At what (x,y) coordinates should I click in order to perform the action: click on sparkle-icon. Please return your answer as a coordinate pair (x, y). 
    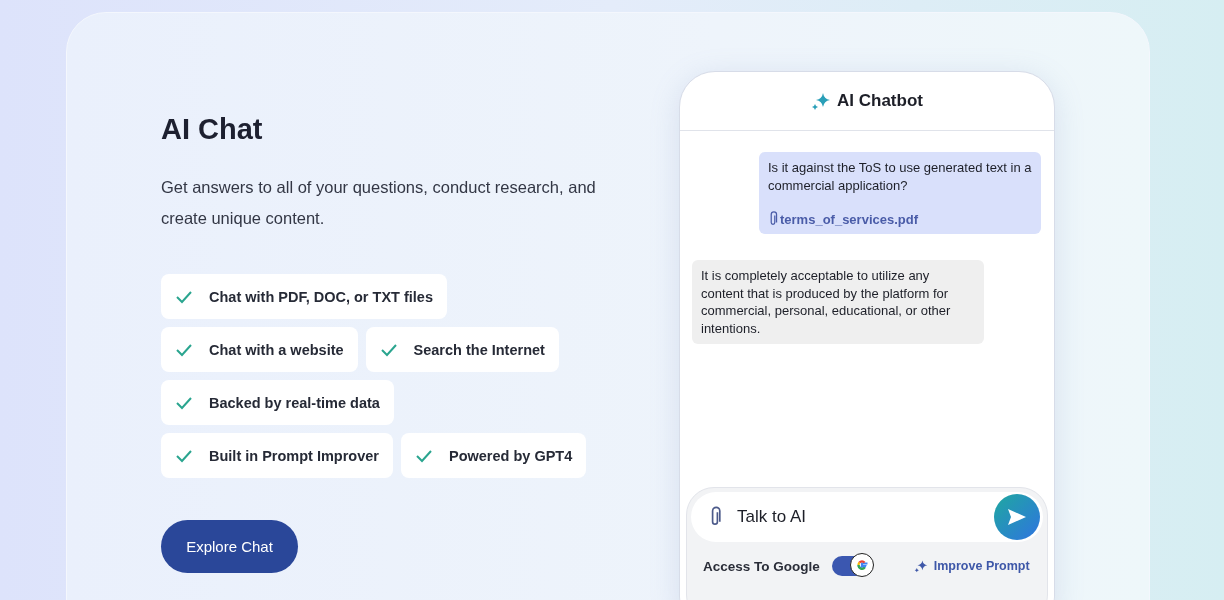
    Looking at the image, I should click on (920, 566).